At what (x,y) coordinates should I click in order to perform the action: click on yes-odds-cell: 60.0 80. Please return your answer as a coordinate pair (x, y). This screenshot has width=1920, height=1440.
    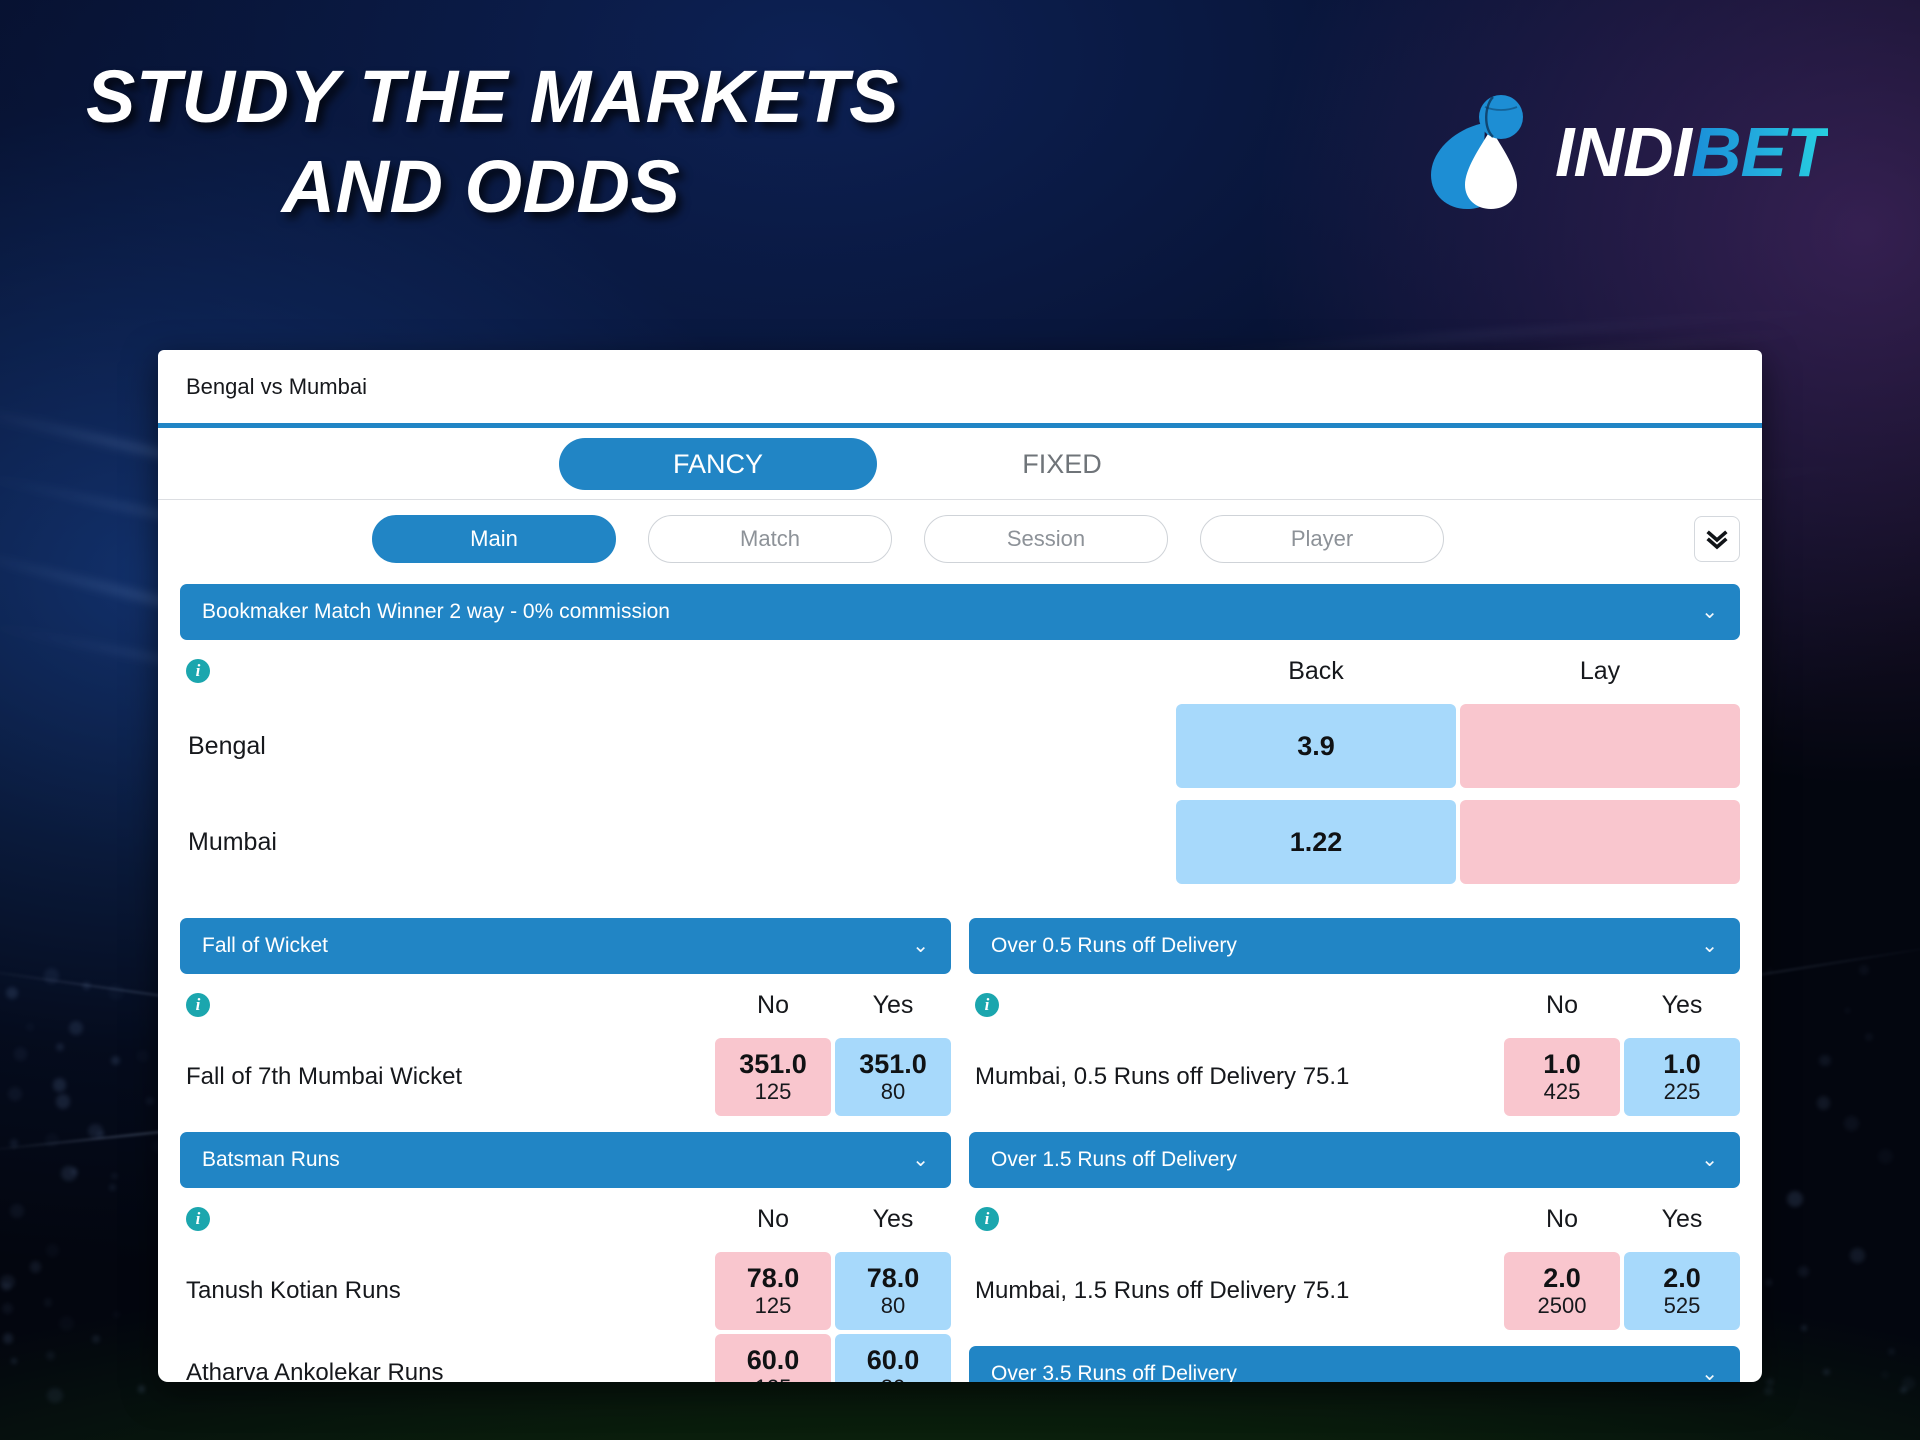
    Looking at the image, I should click on (893, 1358).